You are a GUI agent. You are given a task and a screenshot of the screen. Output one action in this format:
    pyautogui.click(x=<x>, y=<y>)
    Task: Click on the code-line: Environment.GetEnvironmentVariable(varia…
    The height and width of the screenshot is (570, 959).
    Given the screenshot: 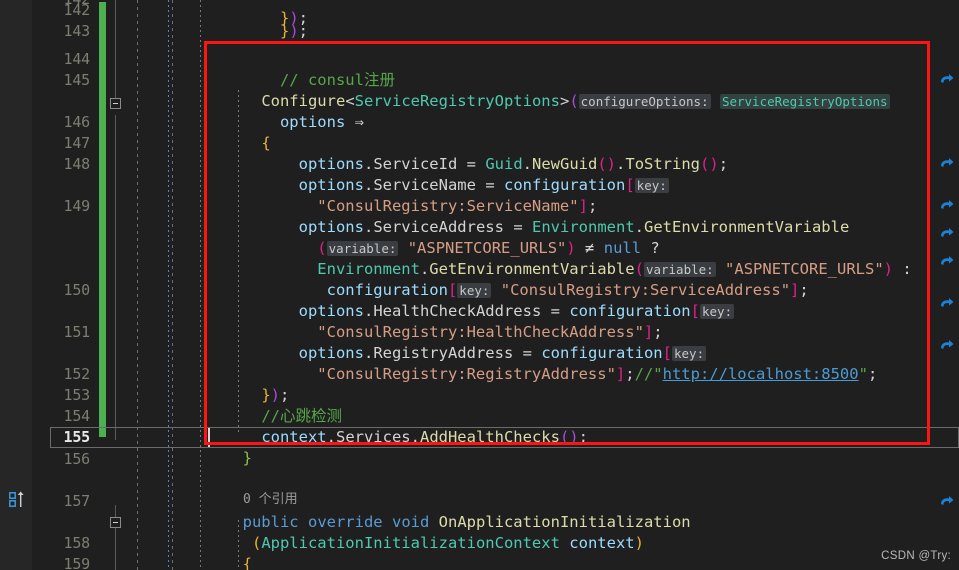 What is the action you would take?
    pyautogui.click(x=479, y=258)
    